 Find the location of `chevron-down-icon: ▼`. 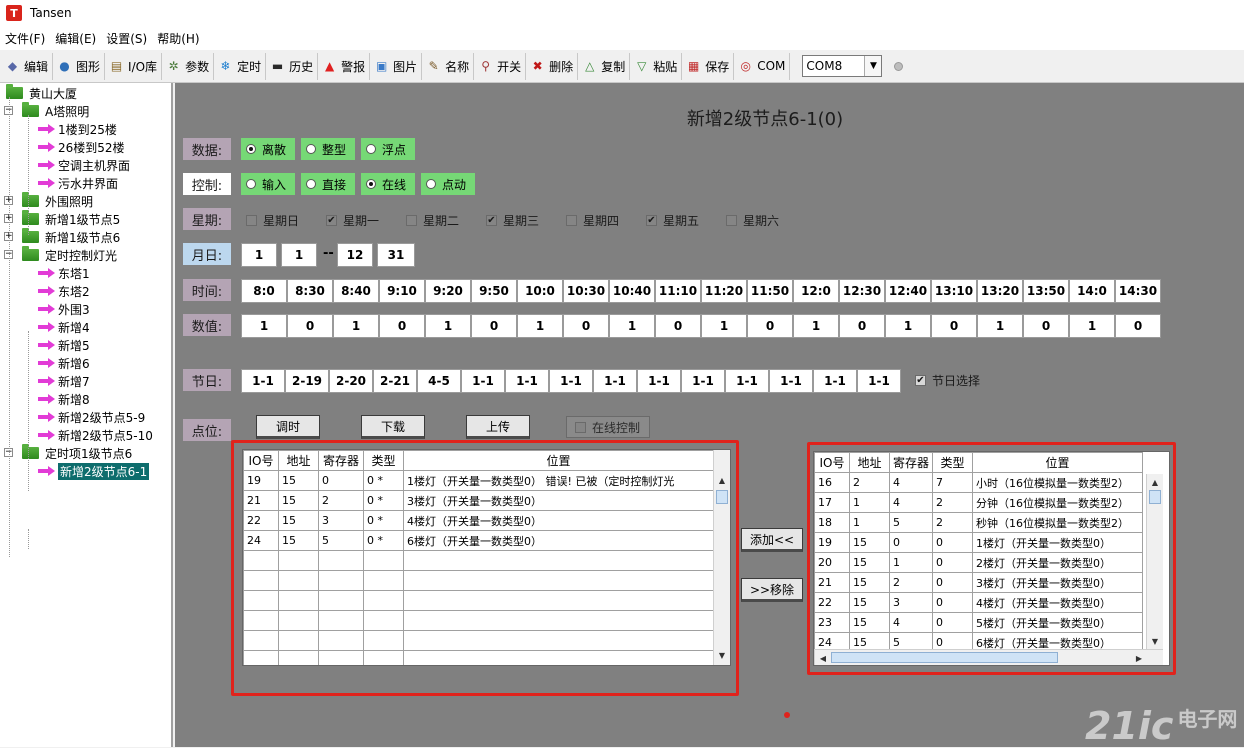

chevron-down-icon: ▼ is located at coordinates (873, 66).